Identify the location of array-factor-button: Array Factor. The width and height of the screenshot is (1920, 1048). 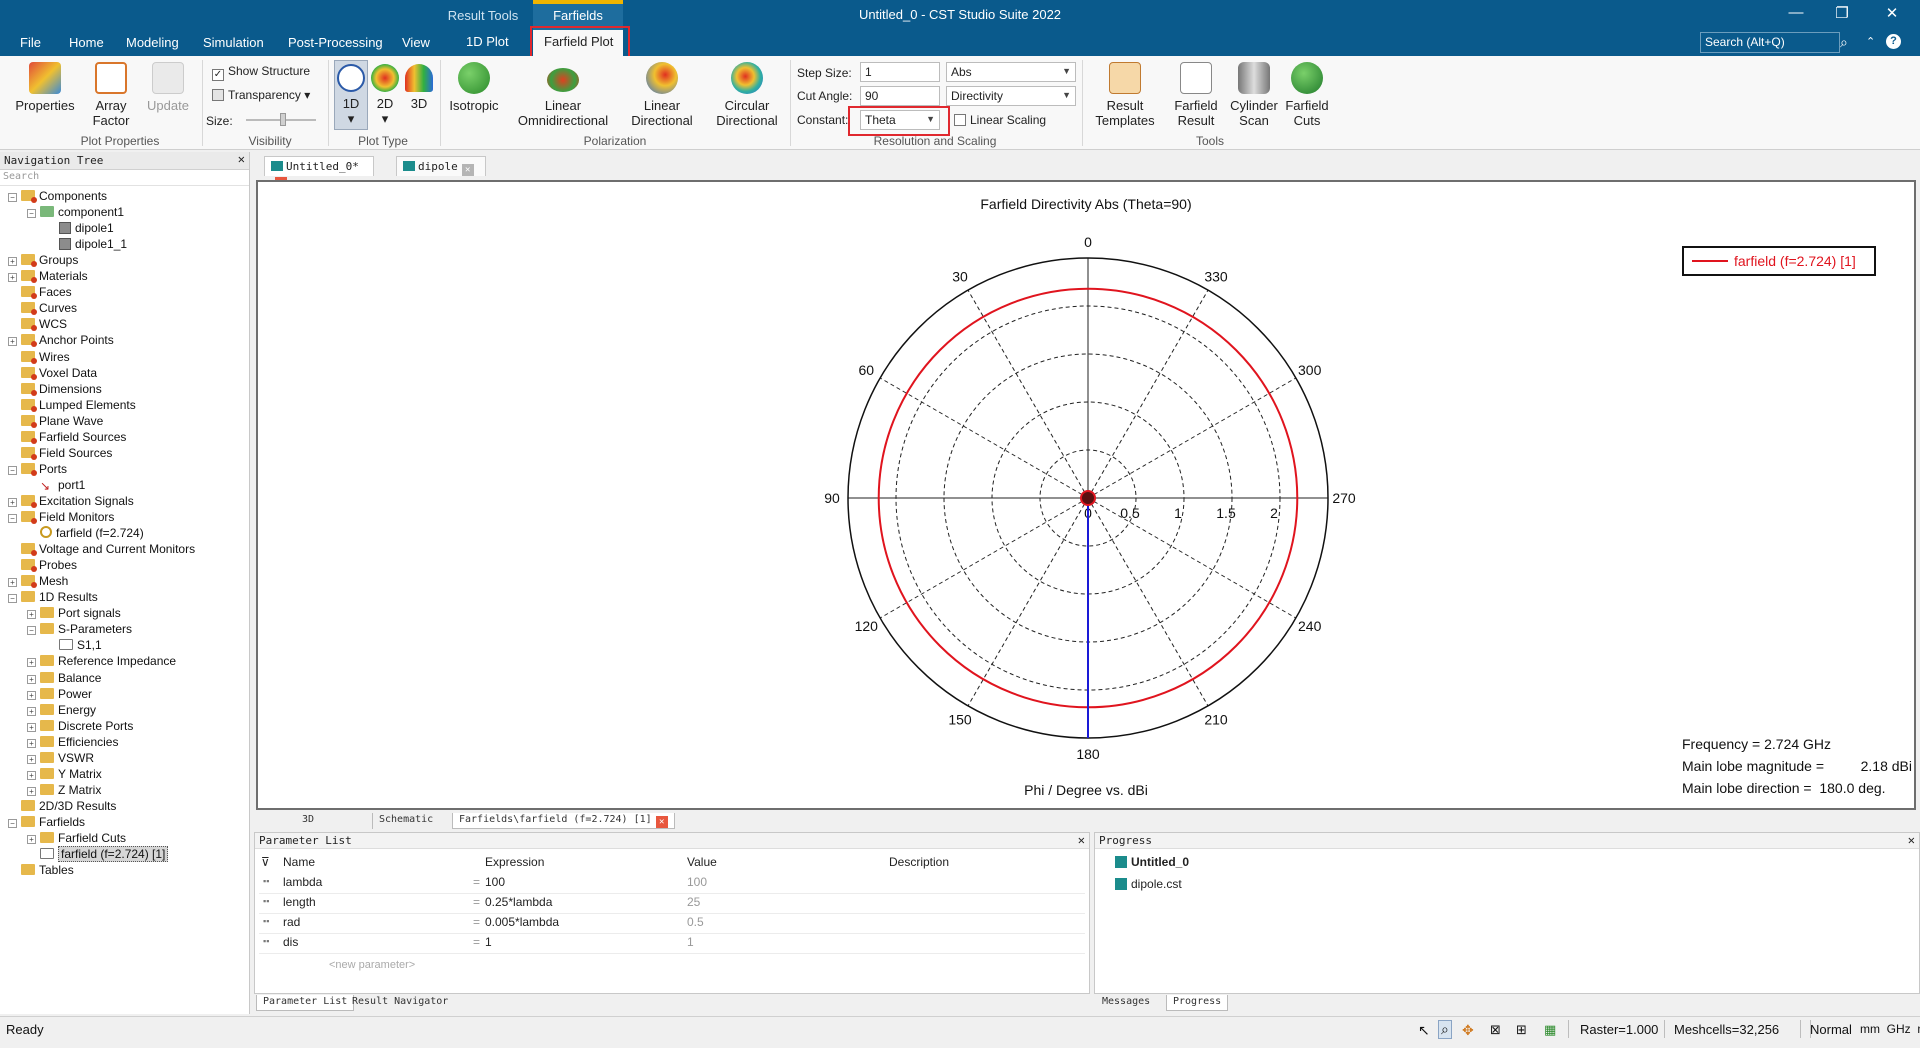
(111, 95).